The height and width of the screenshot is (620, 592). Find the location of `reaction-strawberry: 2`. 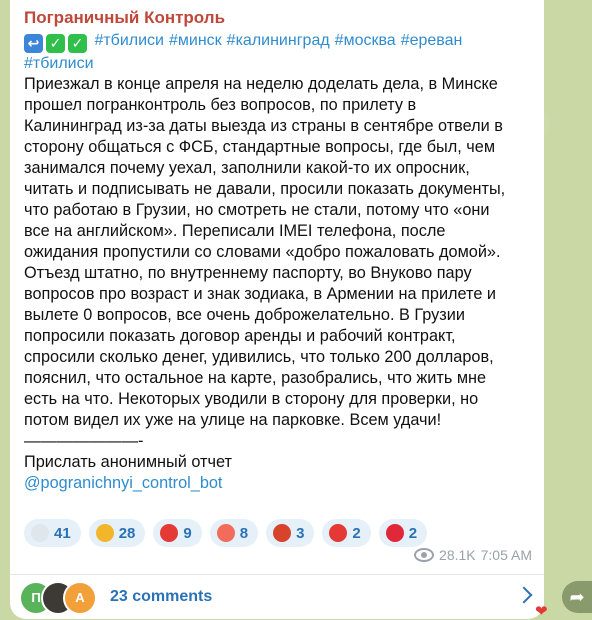

reaction-strawberry: 2 is located at coordinates (403, 533).